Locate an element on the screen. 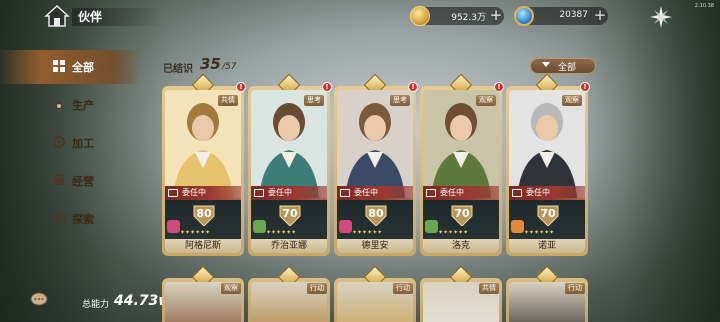 The image size is (720, 322). partner-name: 诺亚 is located at coordinates (546, 246).